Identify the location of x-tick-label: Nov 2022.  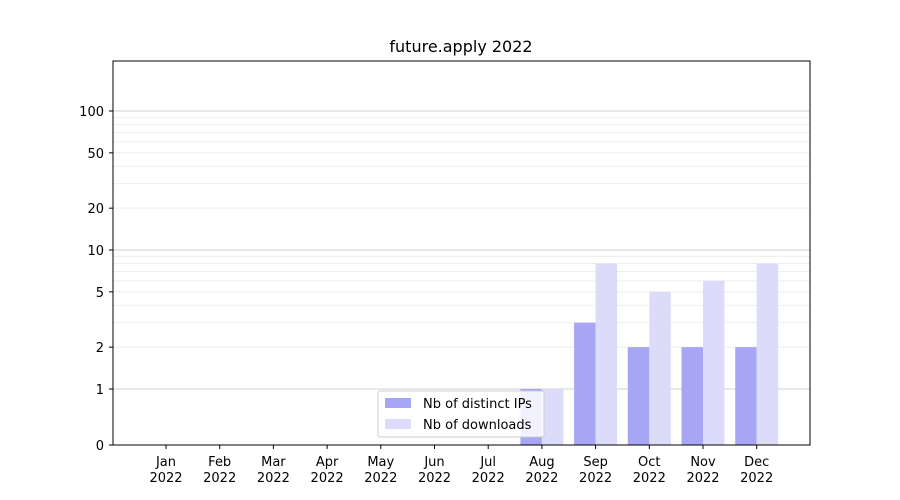
(702, 470).